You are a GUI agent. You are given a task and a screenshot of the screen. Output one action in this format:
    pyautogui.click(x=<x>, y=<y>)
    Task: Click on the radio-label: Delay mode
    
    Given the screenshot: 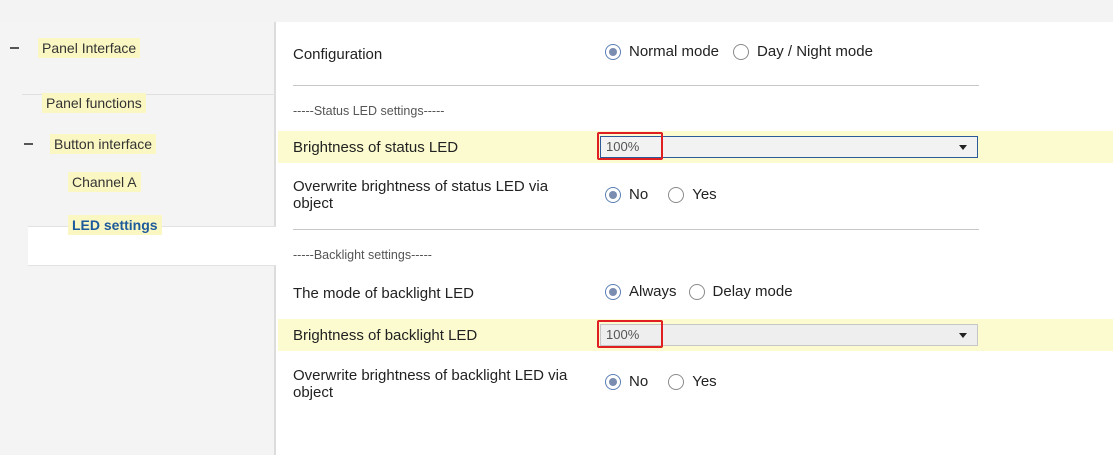 What is the action you would take?
    pyautogui.click(x=752, y=291)
    